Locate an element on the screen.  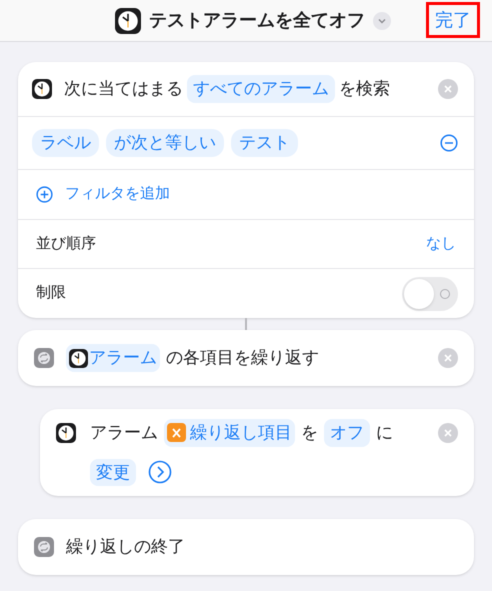
title-menu-button is located at coordinates (382, 21).